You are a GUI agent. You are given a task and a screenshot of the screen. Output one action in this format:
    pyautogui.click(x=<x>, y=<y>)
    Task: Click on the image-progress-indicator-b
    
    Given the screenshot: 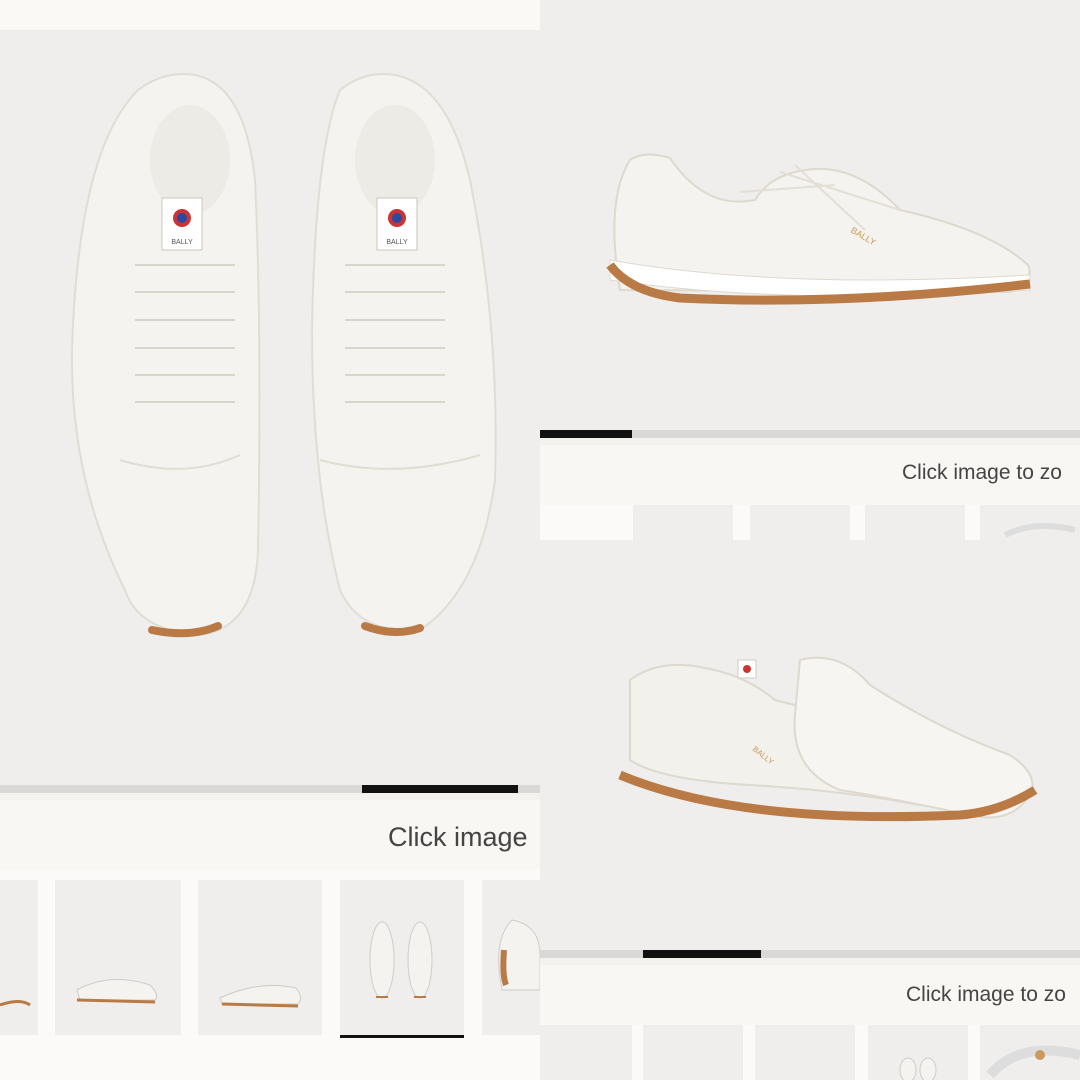 What is the action you would take?
    pyautogui.click(x=586, y=434)
    